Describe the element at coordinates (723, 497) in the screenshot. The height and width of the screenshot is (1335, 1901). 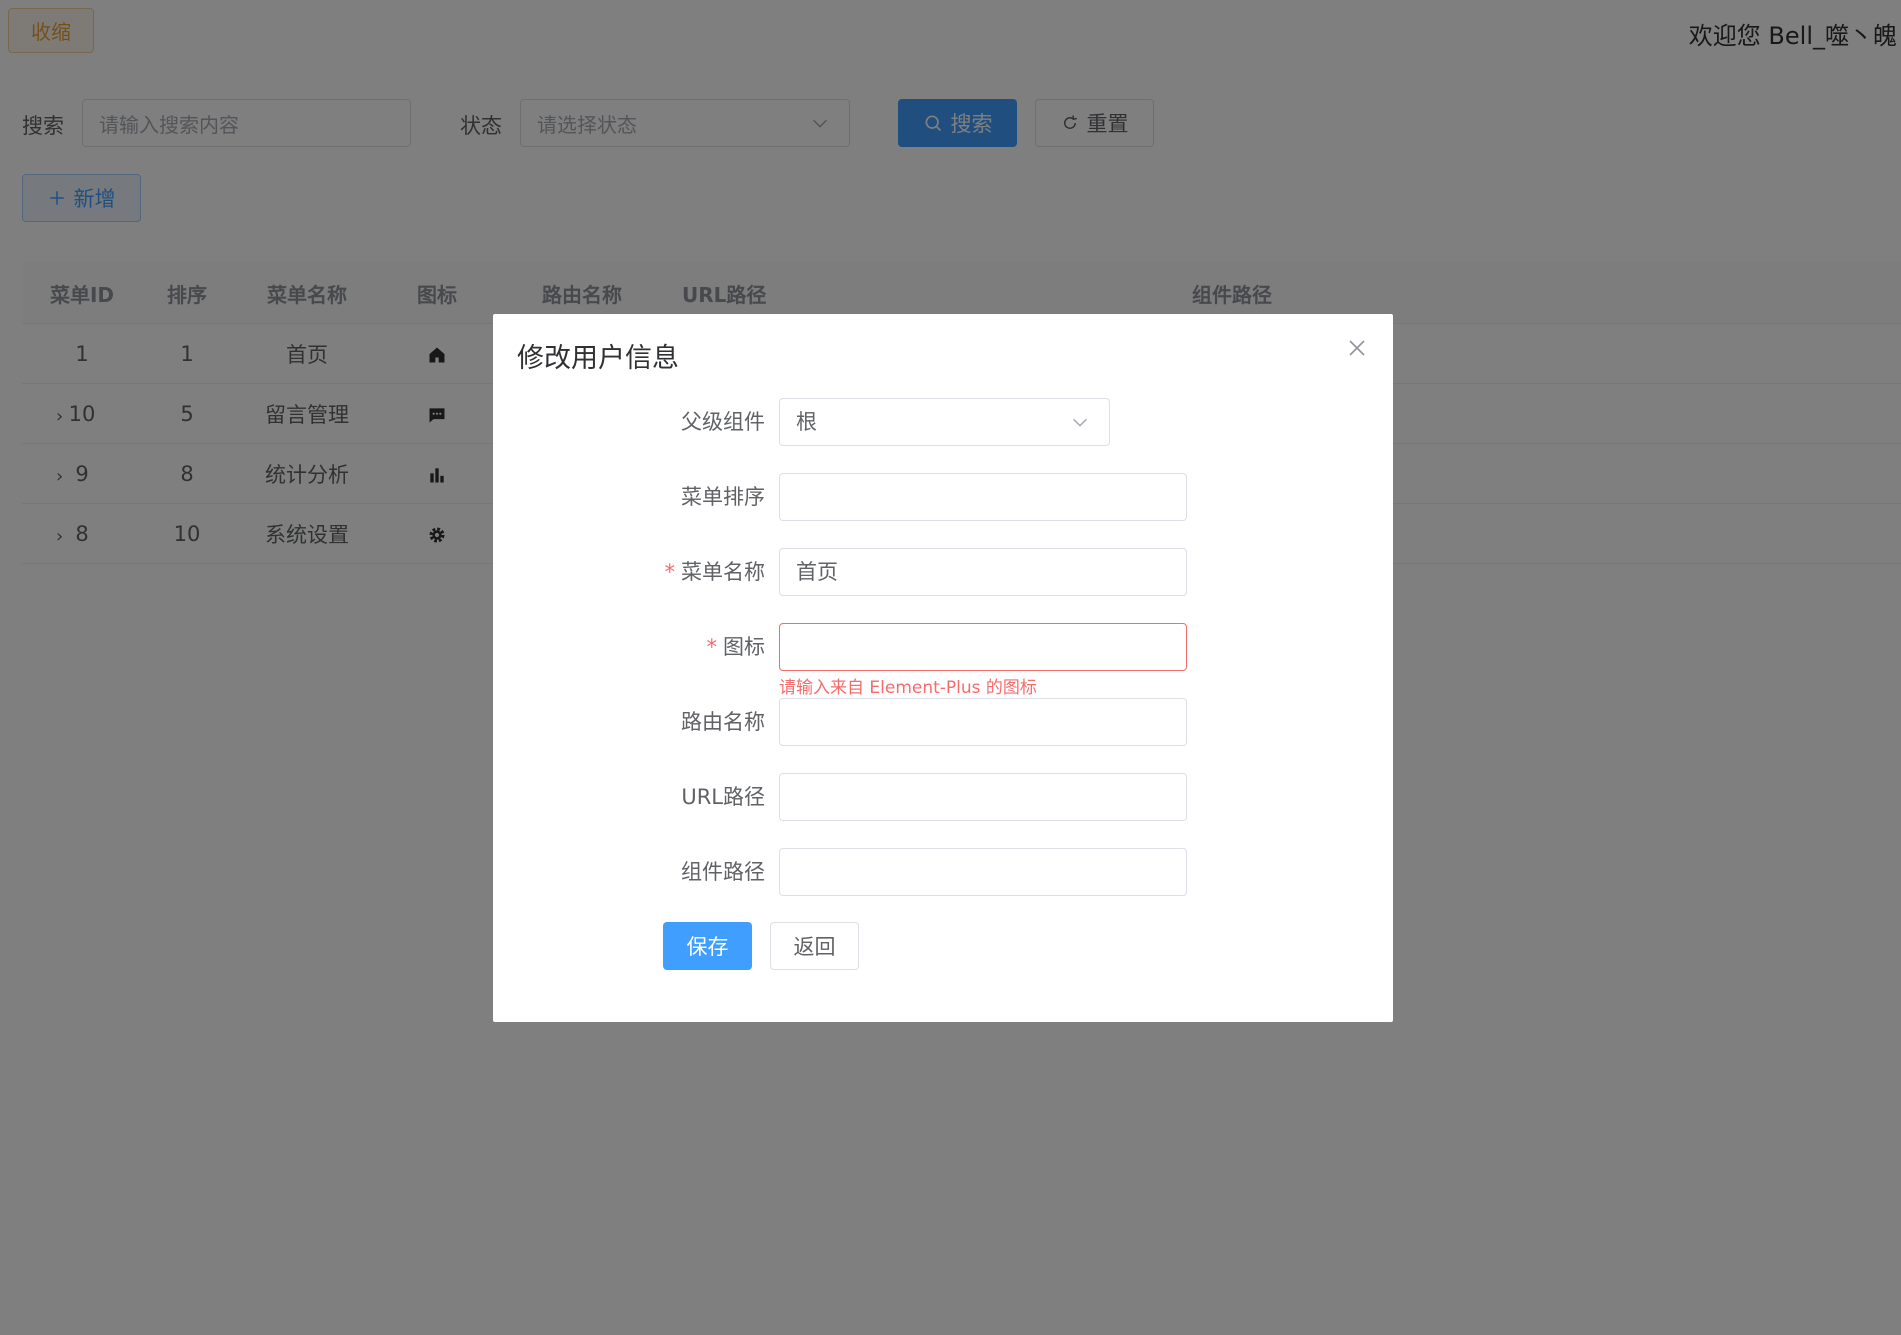
I see `sort-label: 菜单排序` at that location.